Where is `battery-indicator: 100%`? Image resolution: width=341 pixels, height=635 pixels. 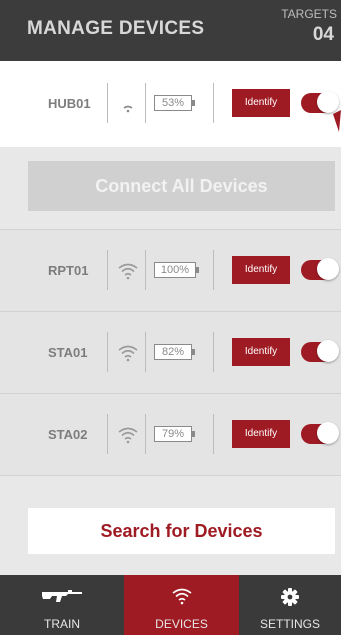
battery-indicator: 100% is located at coordinates (176, 270).